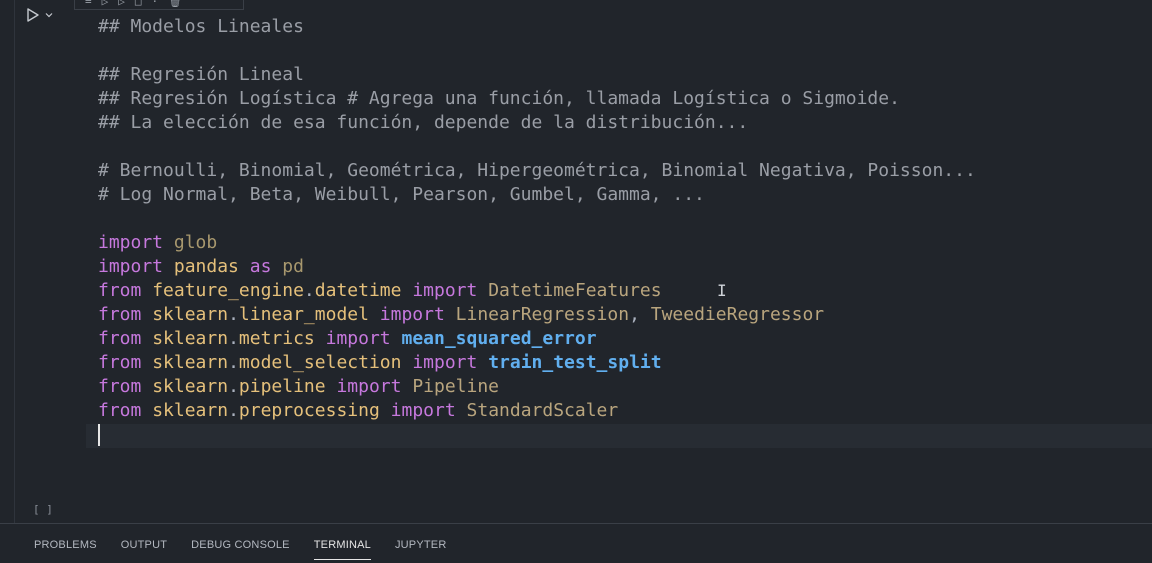 Image resolution: width=1152 pixels, height=563 pixels. I want to click on tab-debug-console: DEBUG CONSOLE, so click(240, 544).